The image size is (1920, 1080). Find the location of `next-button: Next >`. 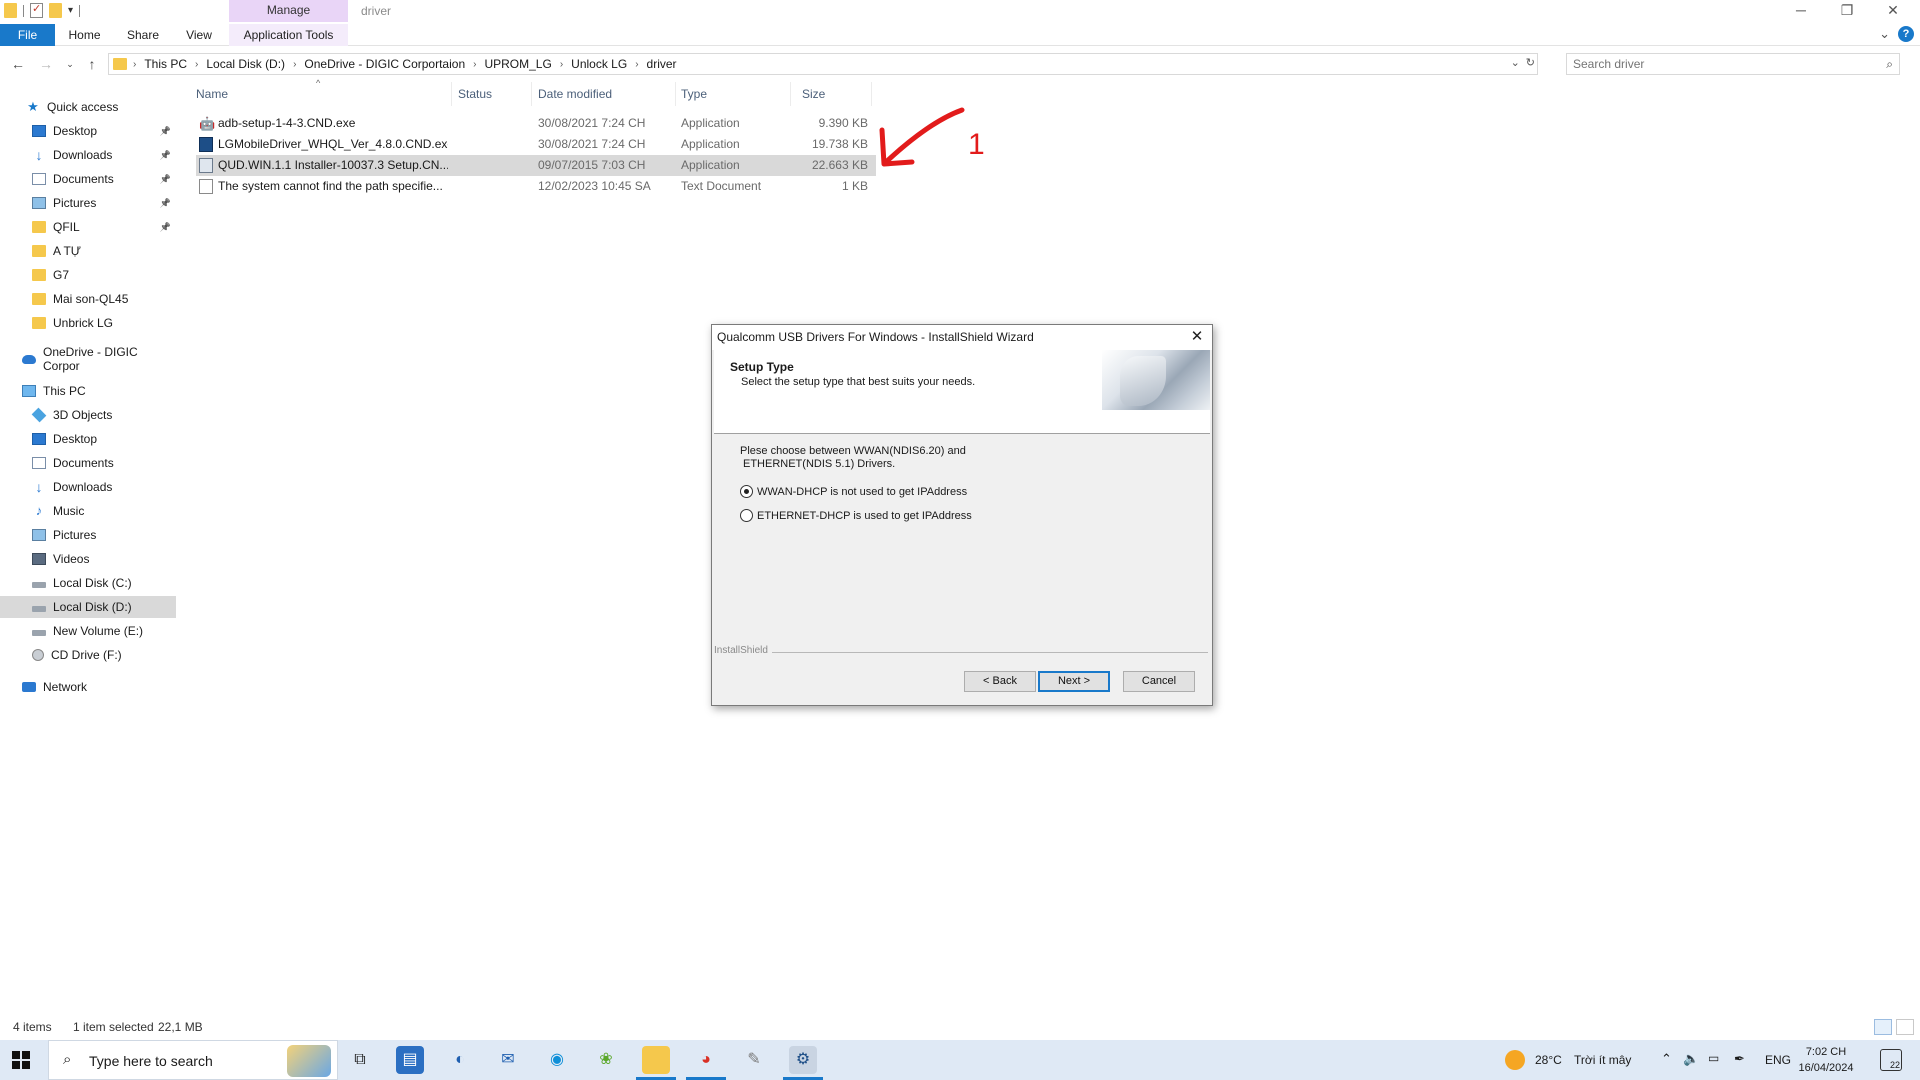

next-button: Next > is located at coordinates (1074, 681).